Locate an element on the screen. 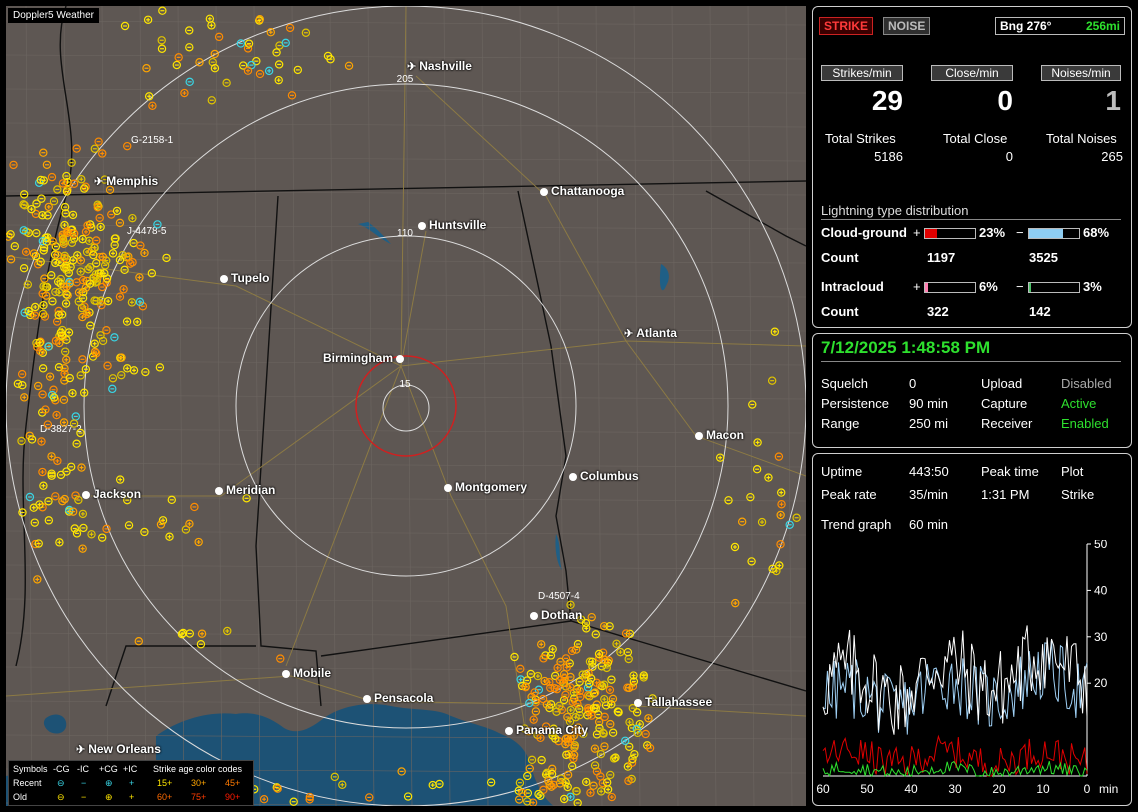 This screenshot has width=1138, height=812. city-macon: Macon is located at coordinates (719, 435).